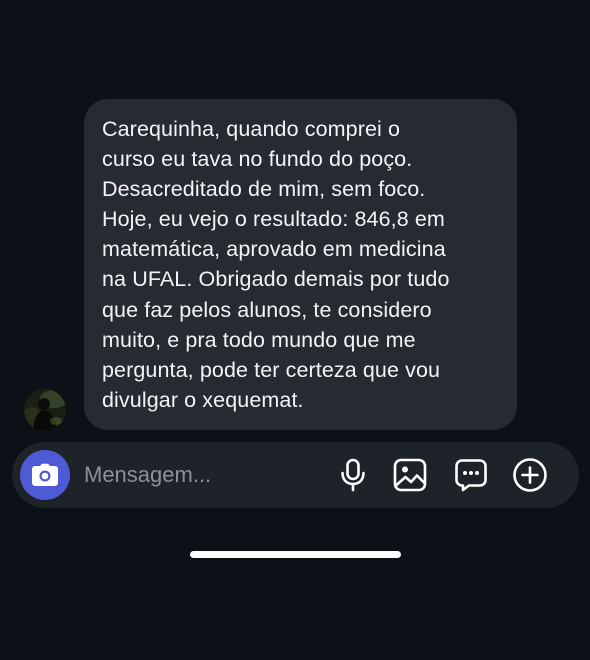 Image resolution: width=590 pixels, height=660 pixels. Describe the element at coordinates (199, 475) in the screenshot. I see `message-input` at that location.